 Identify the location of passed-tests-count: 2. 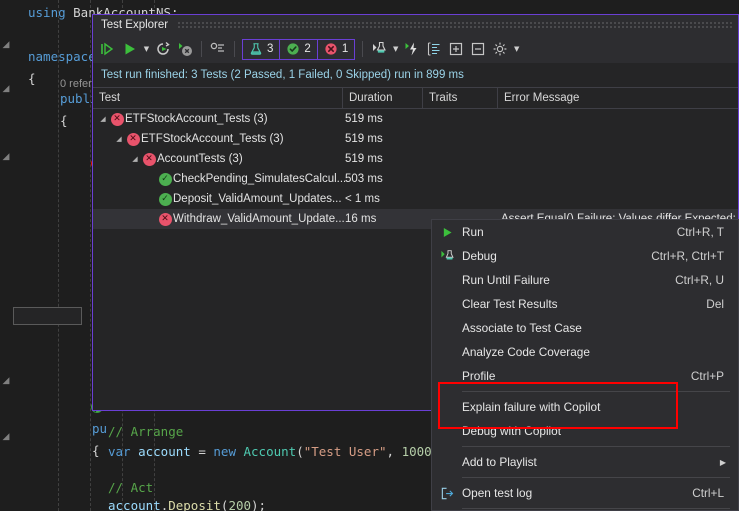
(299, 49).